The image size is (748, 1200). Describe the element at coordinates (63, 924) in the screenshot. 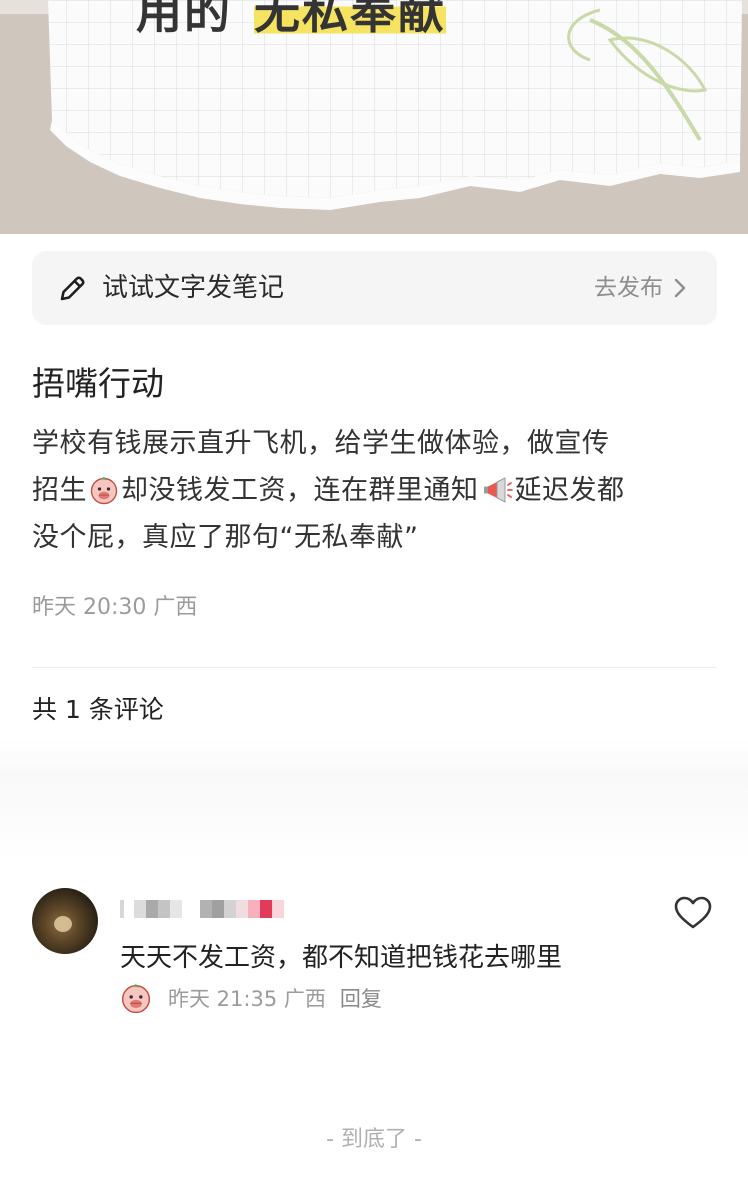

I see `avatar-highlight` at that location.